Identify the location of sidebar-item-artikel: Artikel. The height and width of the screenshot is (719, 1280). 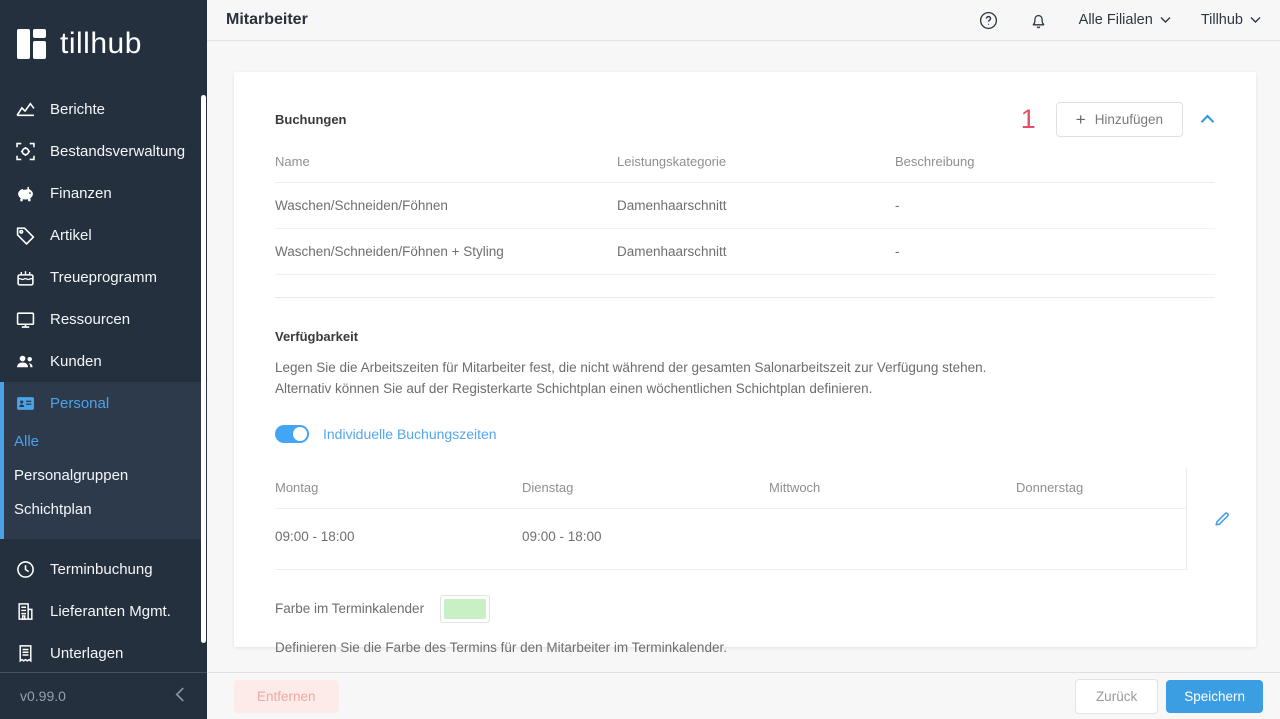
(103, 235).